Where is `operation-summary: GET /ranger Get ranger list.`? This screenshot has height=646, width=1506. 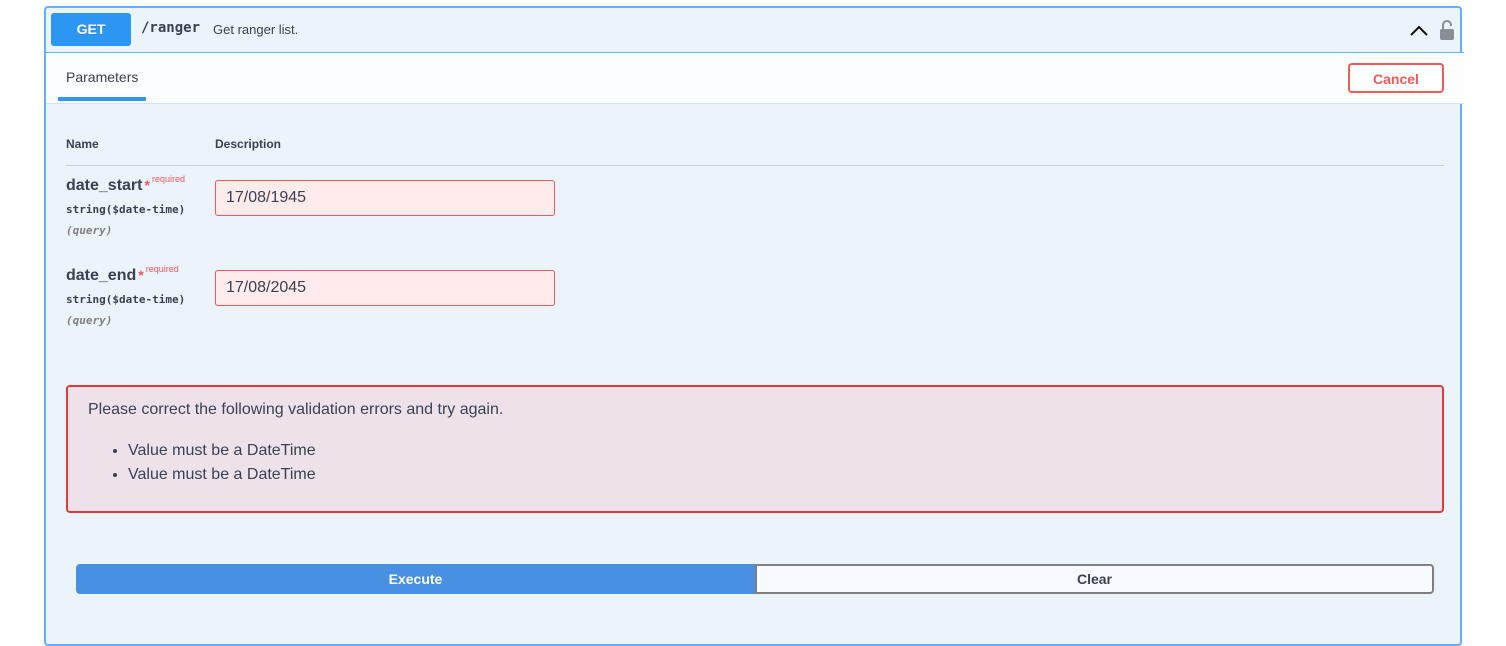 operation-summary: GET /ranger Get ranger list. is located at coordinates (755, 30).